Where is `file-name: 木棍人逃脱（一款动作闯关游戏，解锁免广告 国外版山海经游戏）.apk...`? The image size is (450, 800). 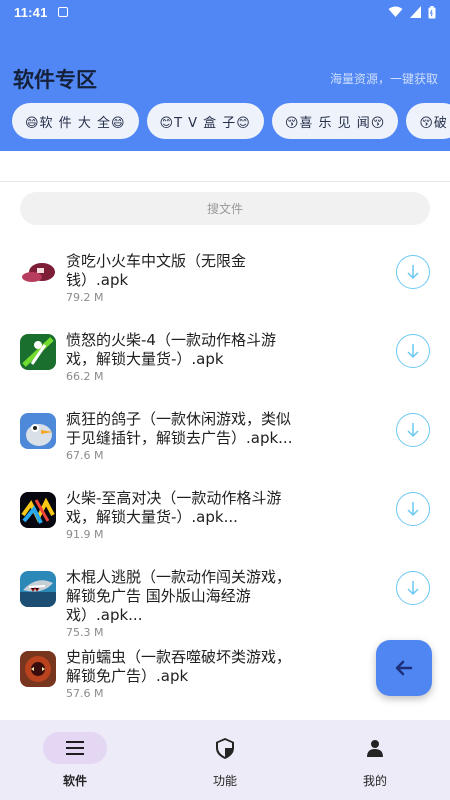
file-name: 木棍人逃脱（一款动作闯关游戏，解锁免广告 国外版山海经游戏）.apk... is located at coordinates (179, 596).